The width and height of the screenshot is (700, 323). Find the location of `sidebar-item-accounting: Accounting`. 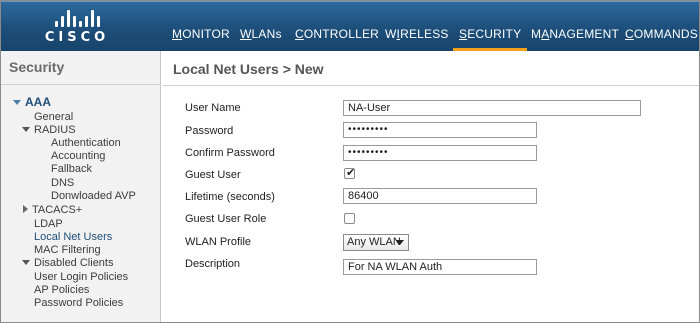

sidebar-item-accounting: Accounting is located at coordinates (78, 156).